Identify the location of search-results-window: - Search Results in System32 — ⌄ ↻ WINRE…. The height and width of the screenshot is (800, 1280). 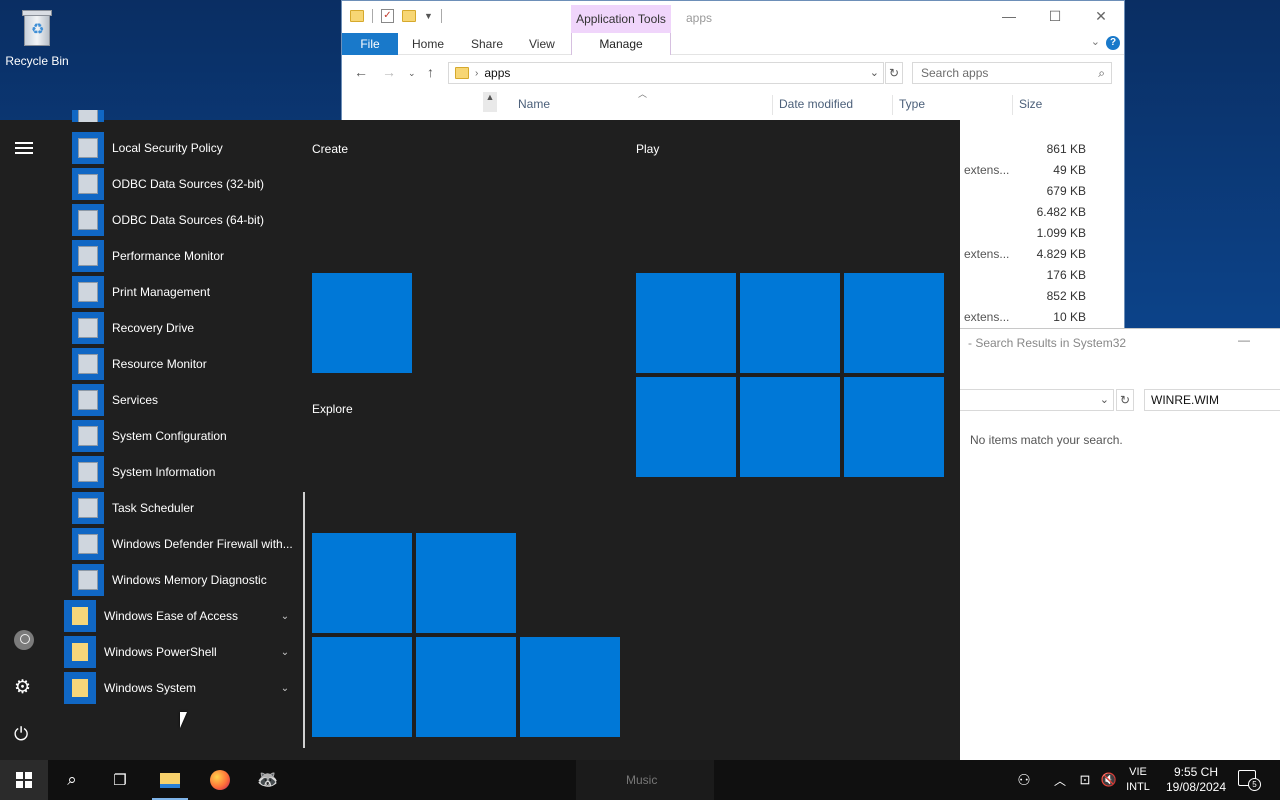
(1119, 544).